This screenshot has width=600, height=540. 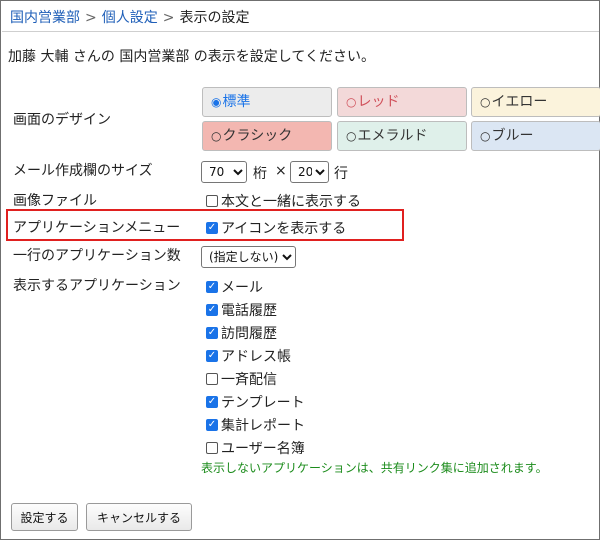 What do you see at coordinates (249, 380) in the screenshot?
I see `app-item-label: 一斉配信` at bounding box center [249, 380].